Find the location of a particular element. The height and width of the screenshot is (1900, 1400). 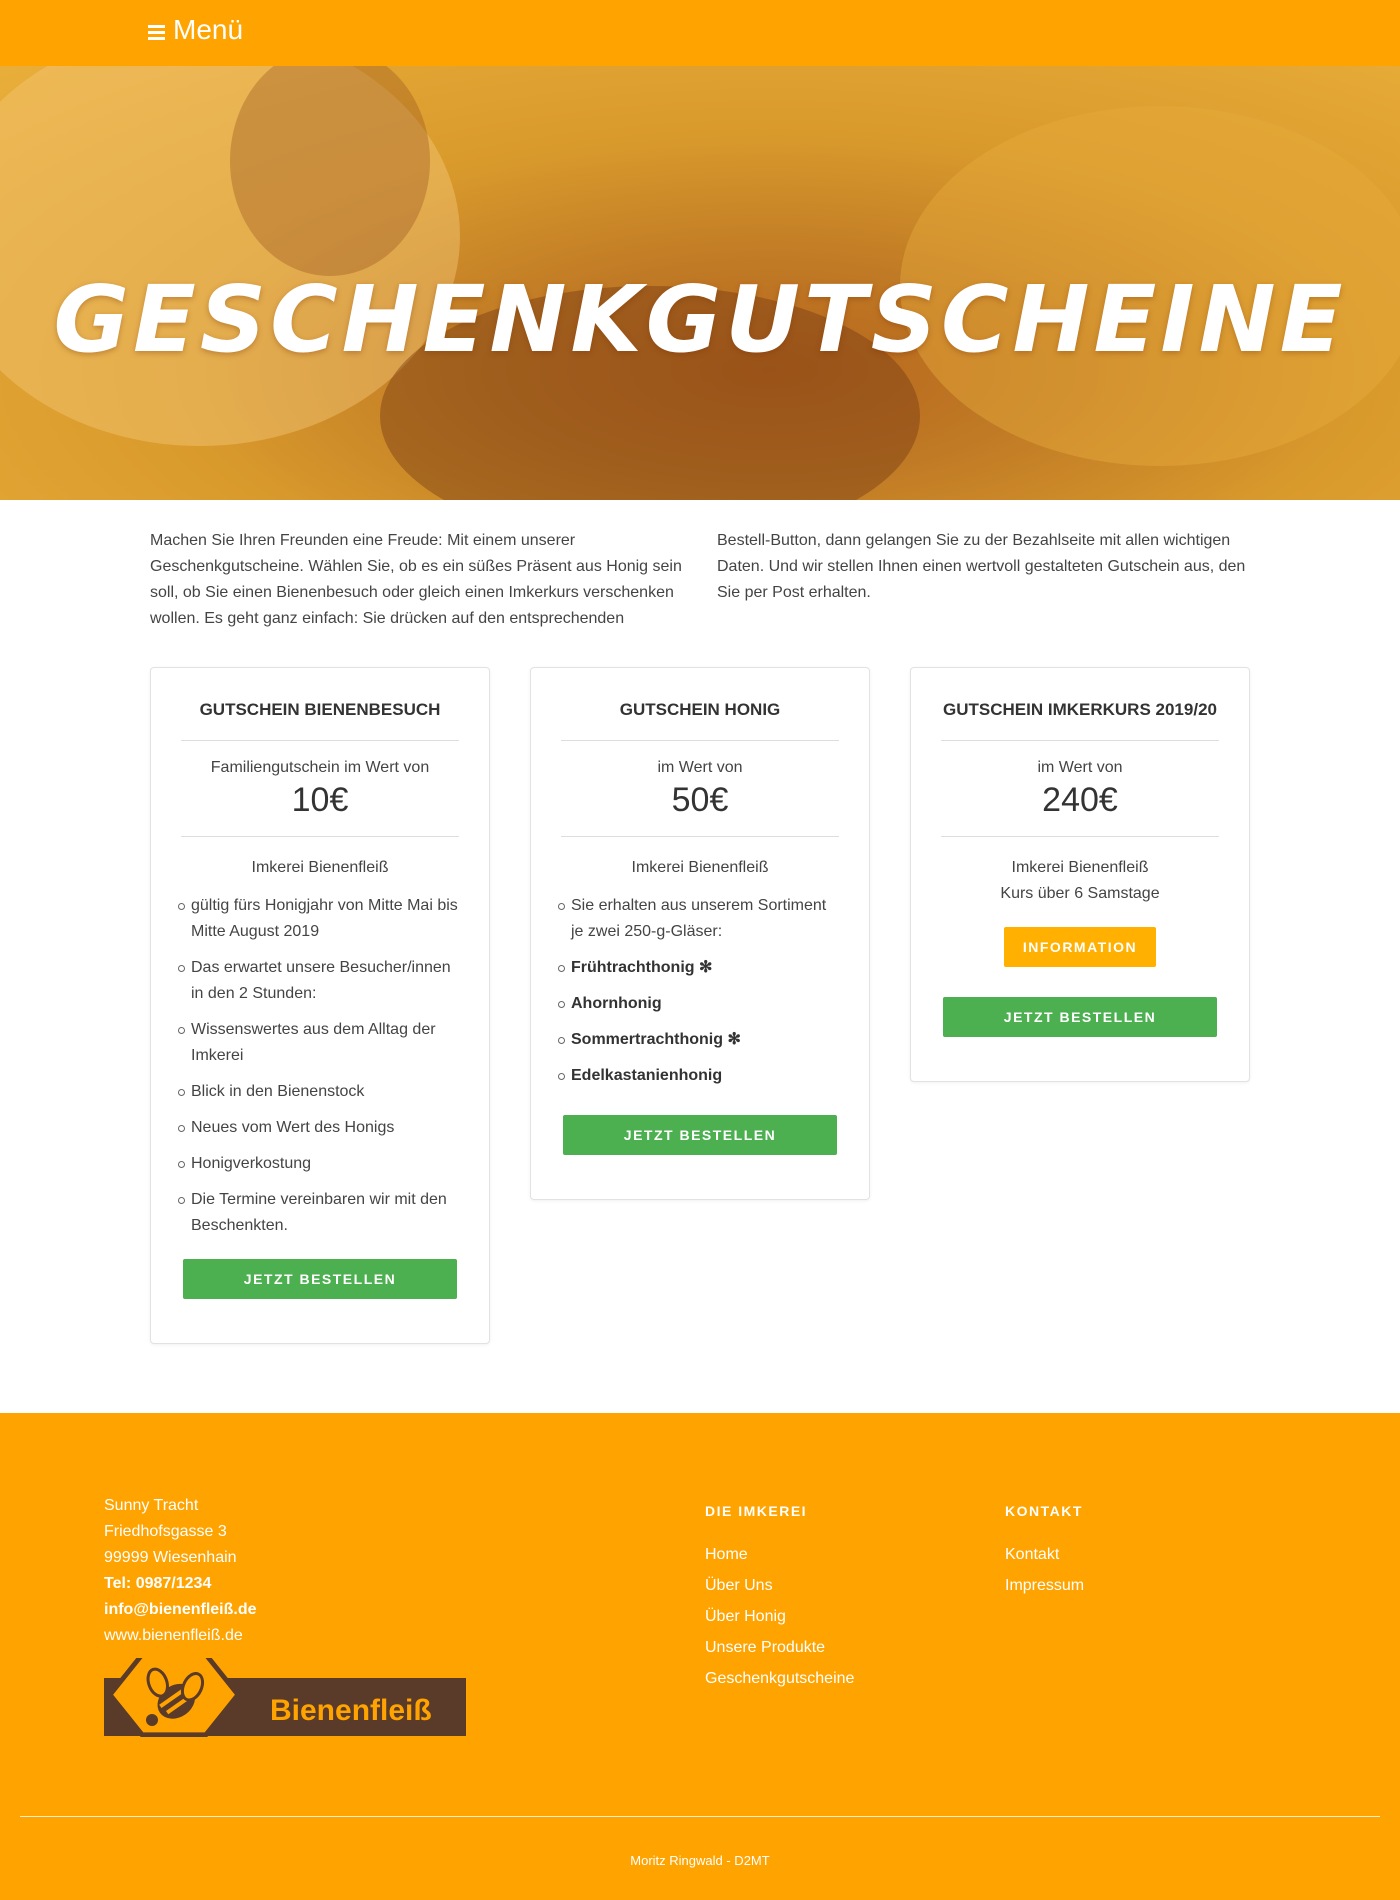

city: 99999 Wiesenhain is located at coordinates (170, 1557).